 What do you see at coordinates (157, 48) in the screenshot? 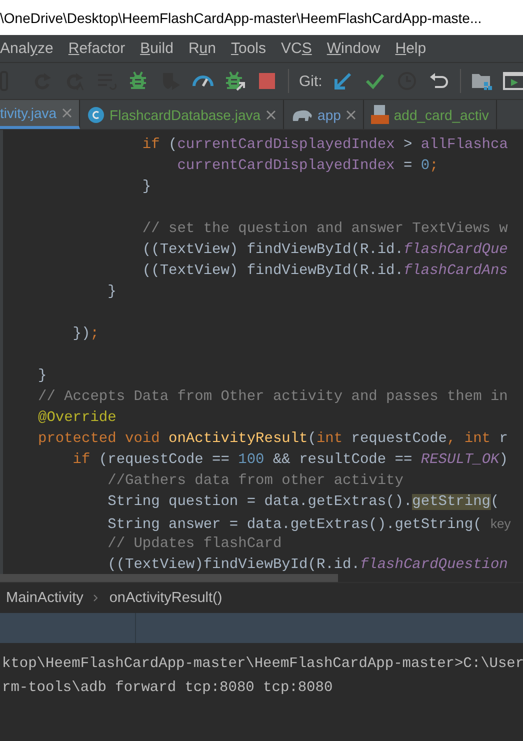
I see `menu-item: Build` at bounding box center [157, 48].